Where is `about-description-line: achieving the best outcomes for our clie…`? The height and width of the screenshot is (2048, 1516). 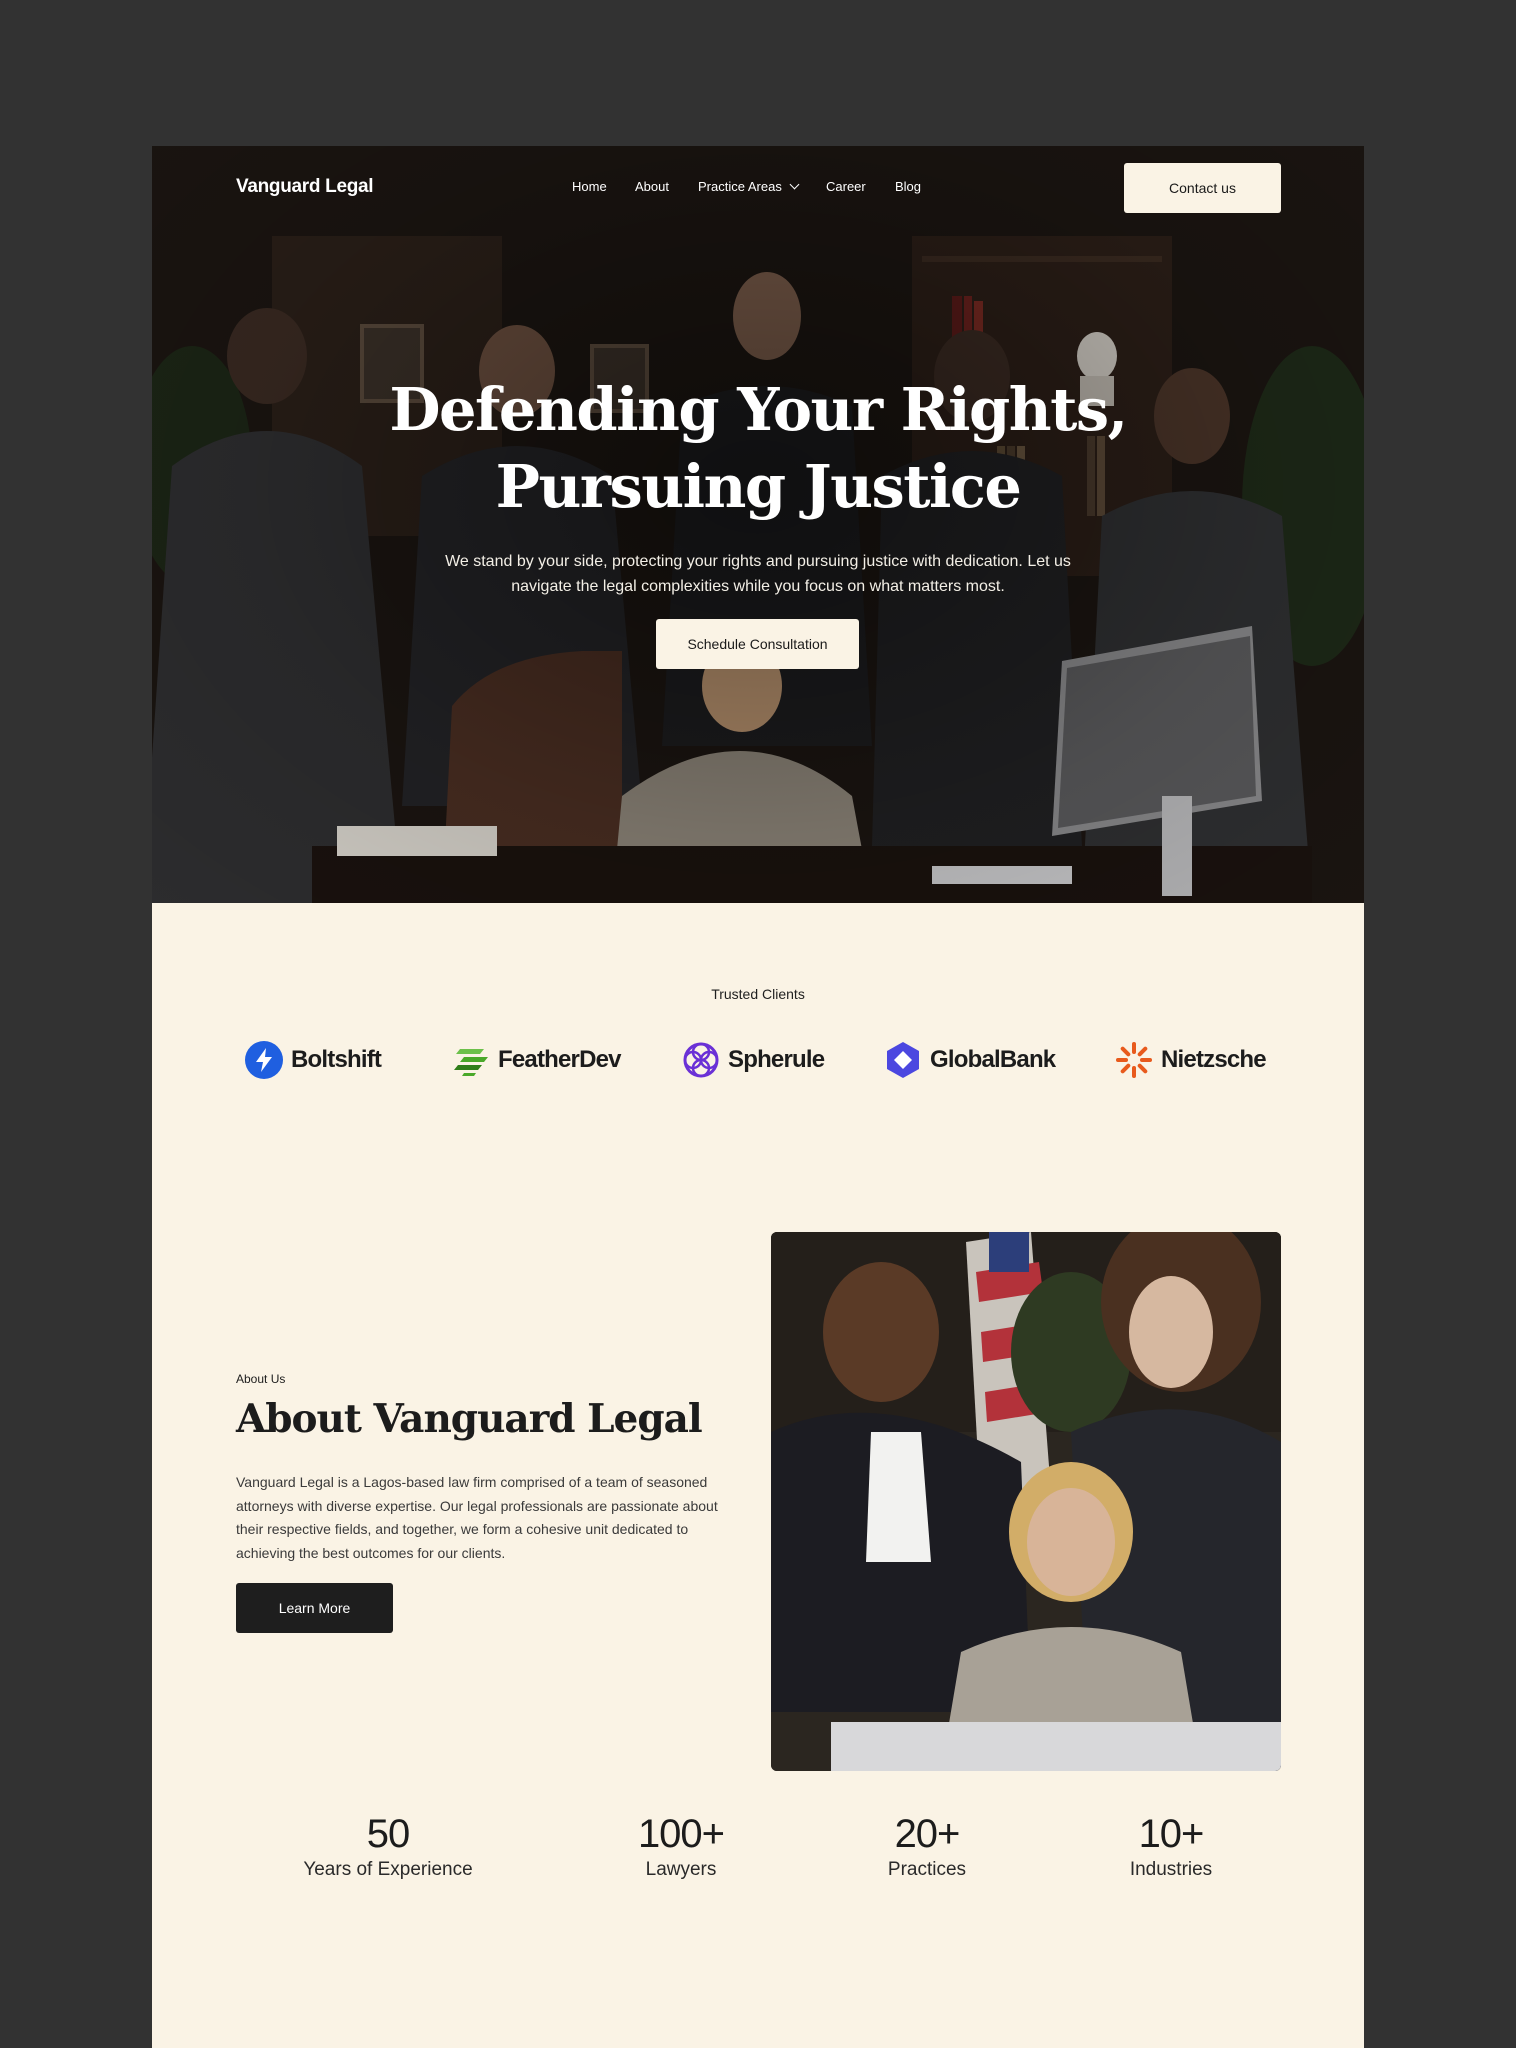 about-description-line: achieving the best outcomes for our clie… is located at coordinates (371, 1552).